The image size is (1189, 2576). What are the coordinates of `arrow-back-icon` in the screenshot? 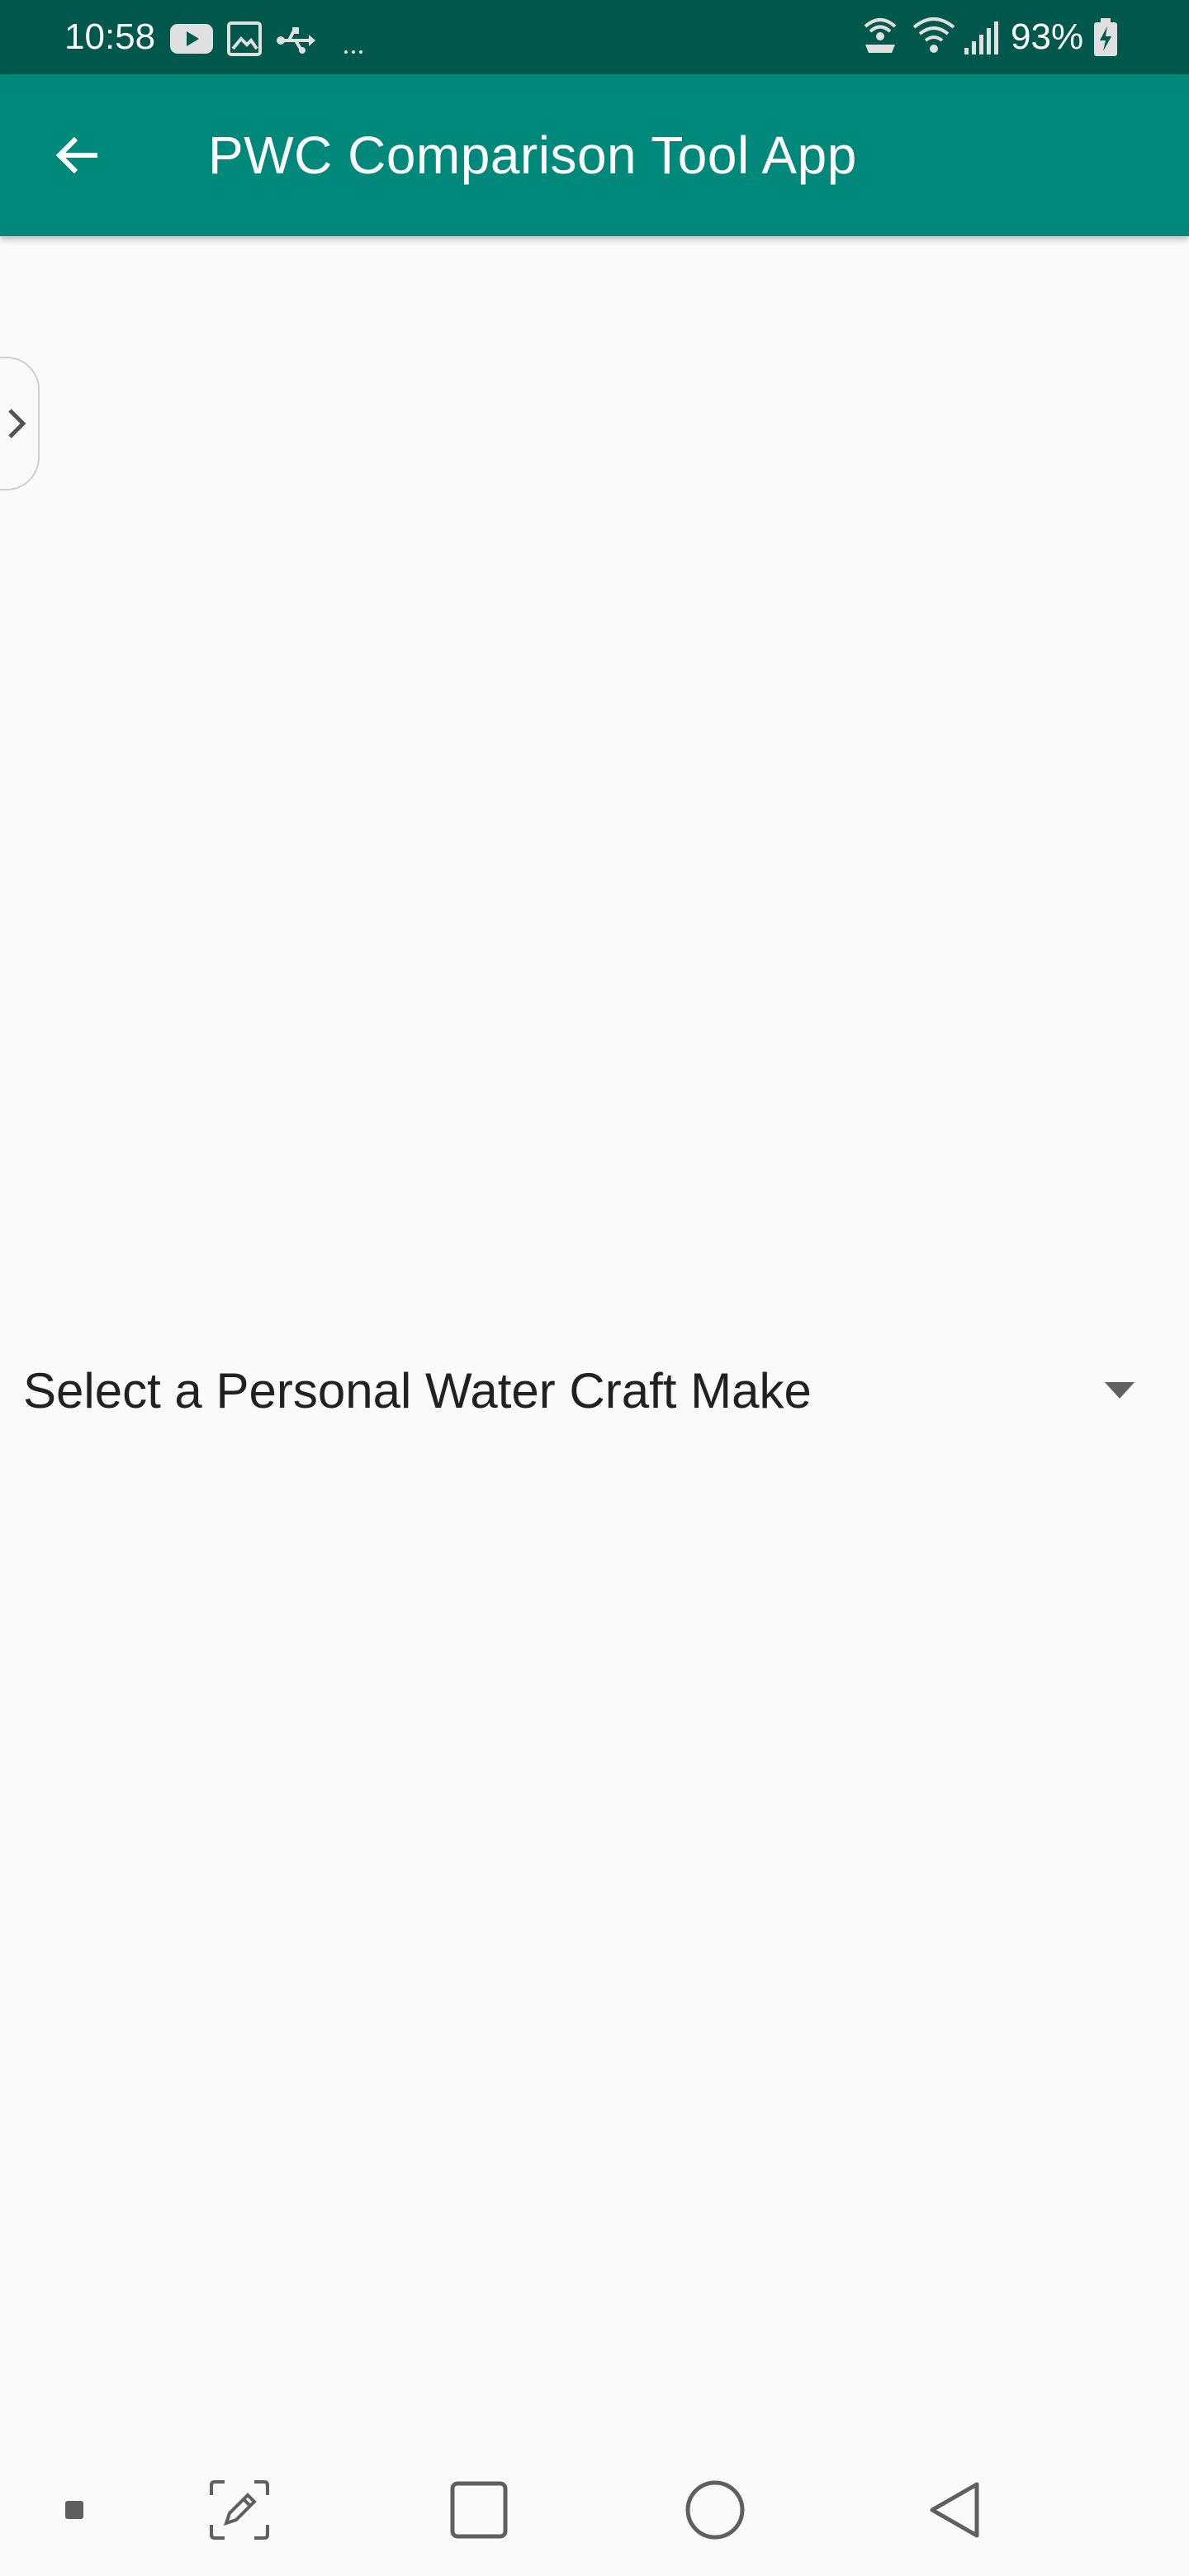 It's located at (76, 155).